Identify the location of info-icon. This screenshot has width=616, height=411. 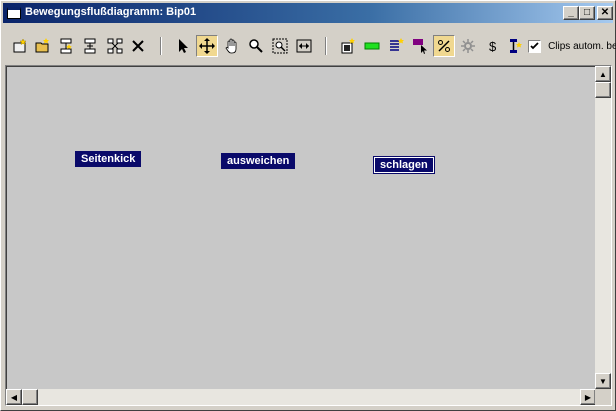
(516, 46).